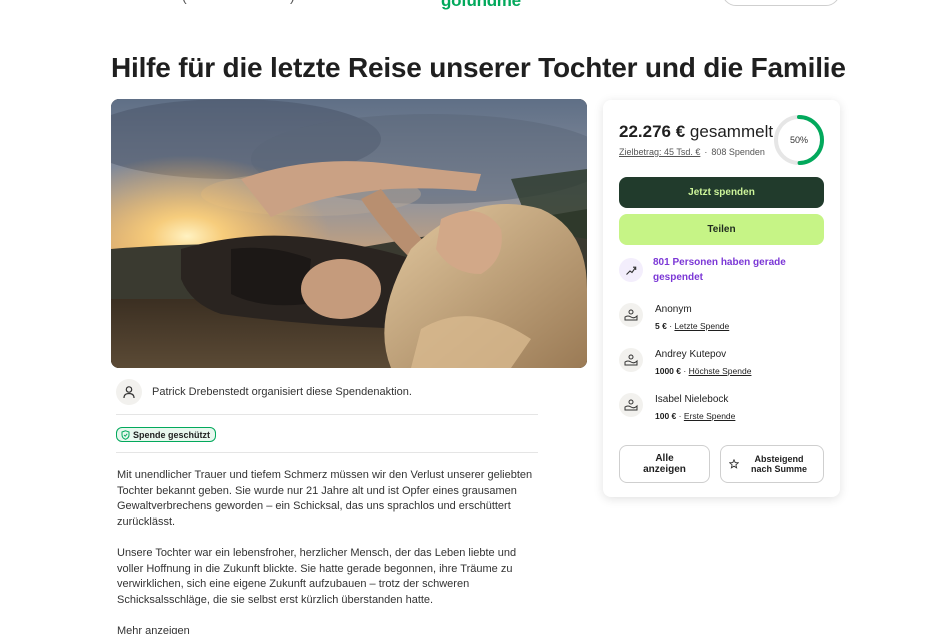  I want to click on nav-fragment-right: ), so click(292, 2).